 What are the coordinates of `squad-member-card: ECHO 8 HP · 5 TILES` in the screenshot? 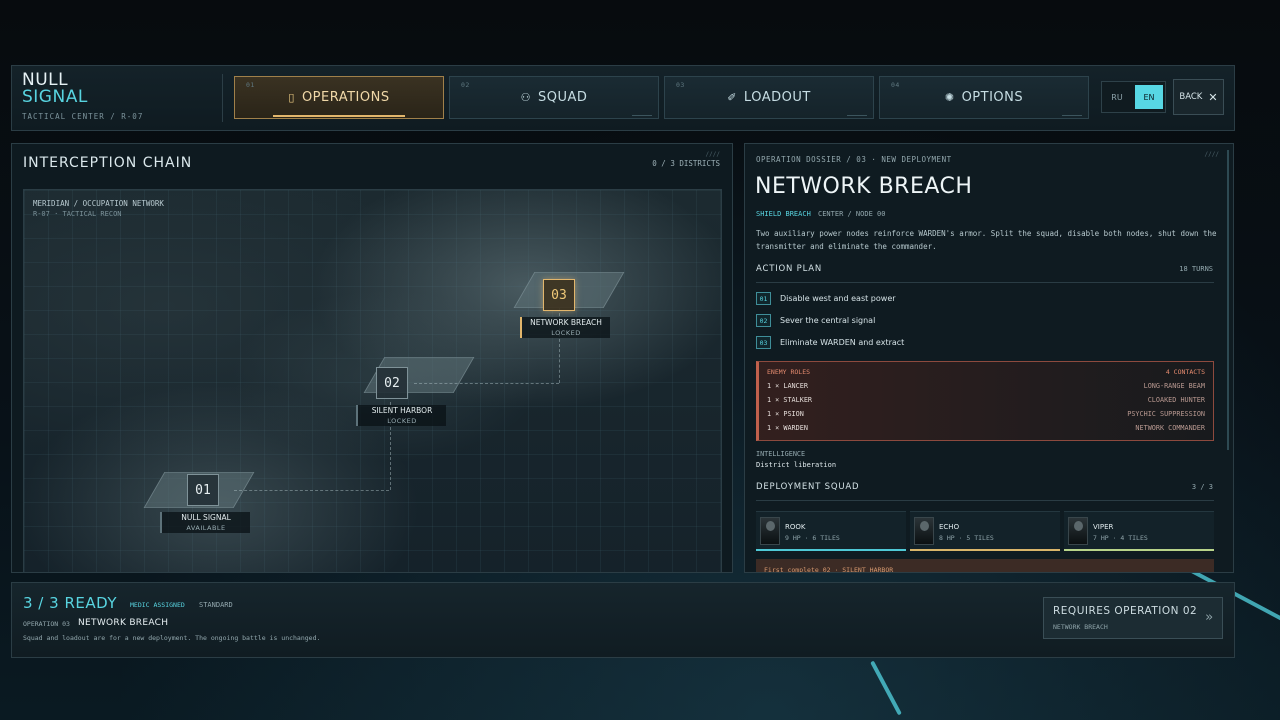 It's located at (985, 531).